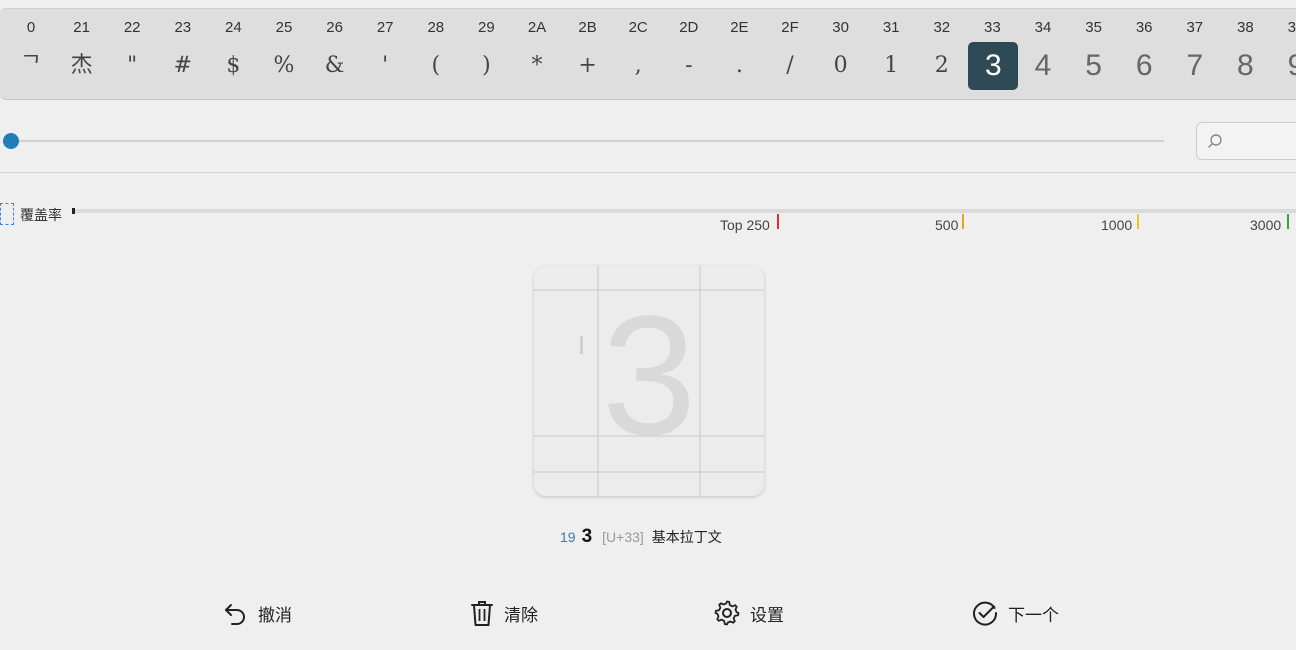 The height and width of the screenshot is (650, 1296). I want to click on glyph-code-label: 33, so click(992, 27).